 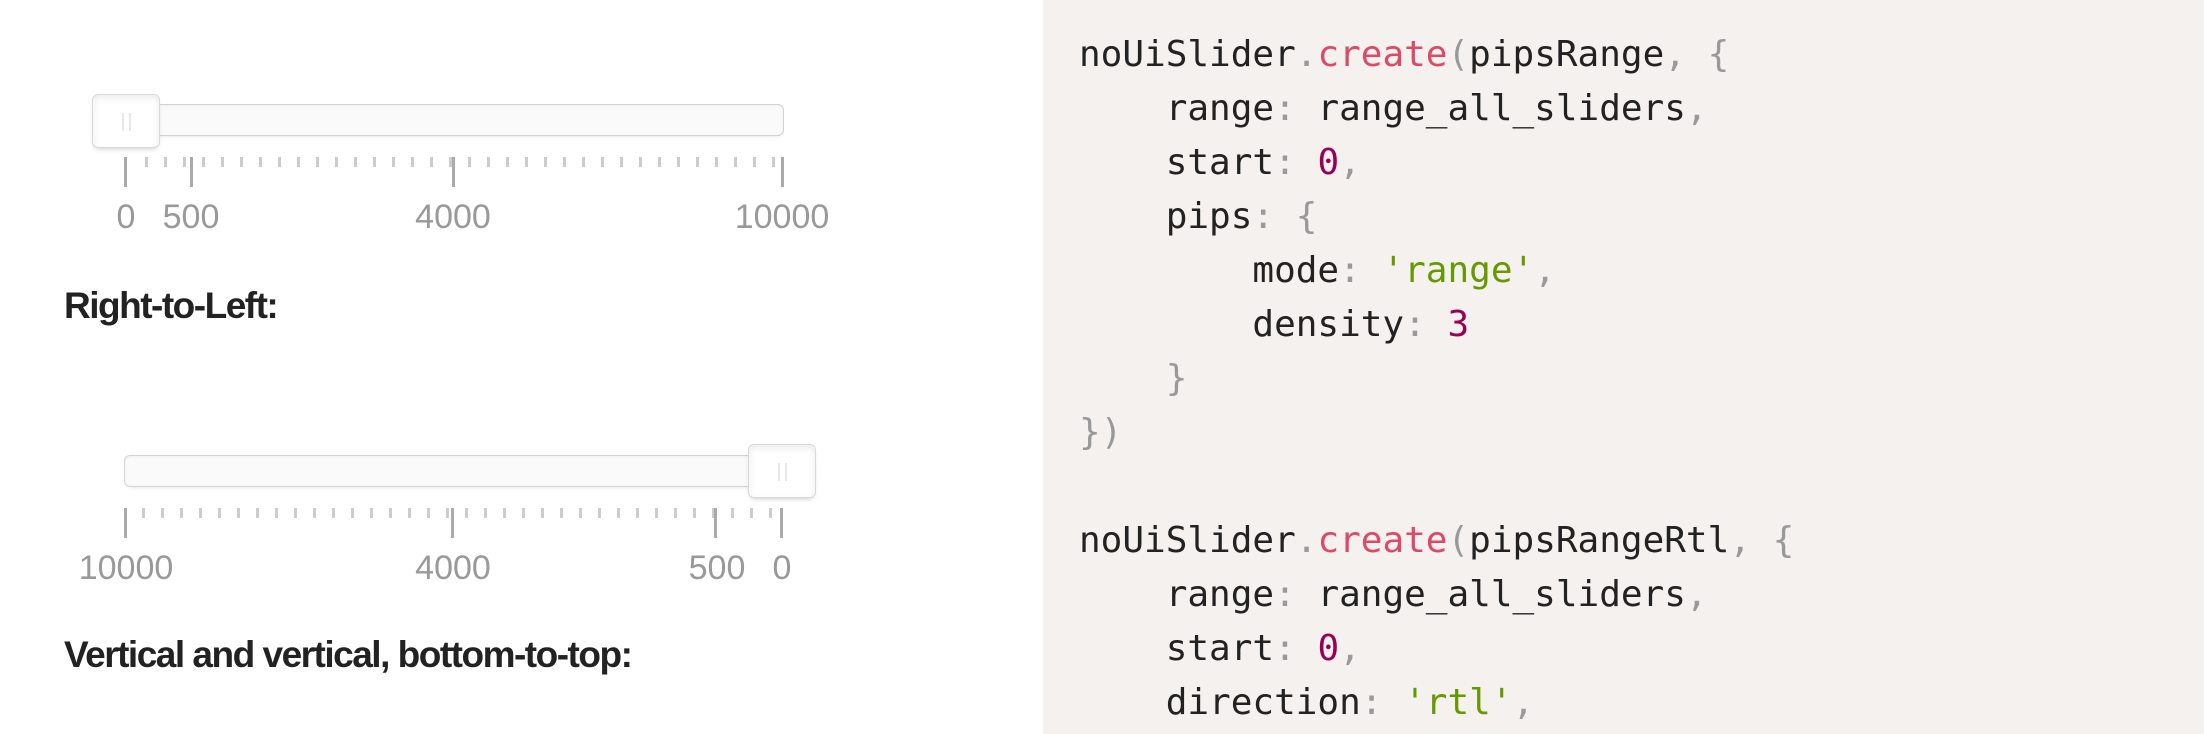 I want to click on code-token: }, so click(x=1133, y=378).